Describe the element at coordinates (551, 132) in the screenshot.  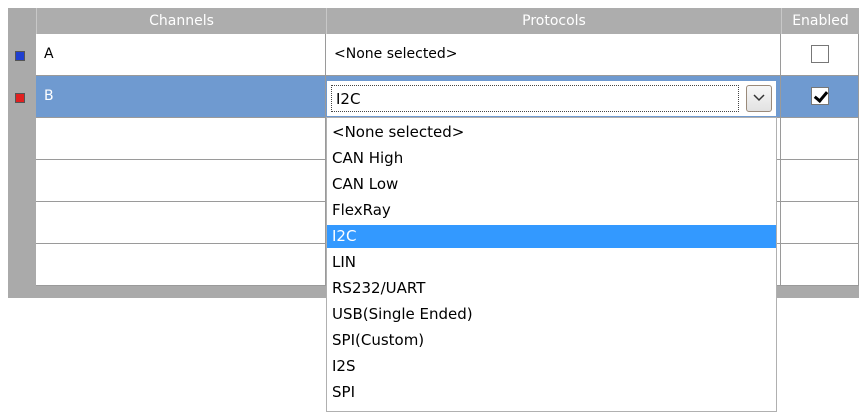
I see `dropdown-option: <None selected>` at that location.